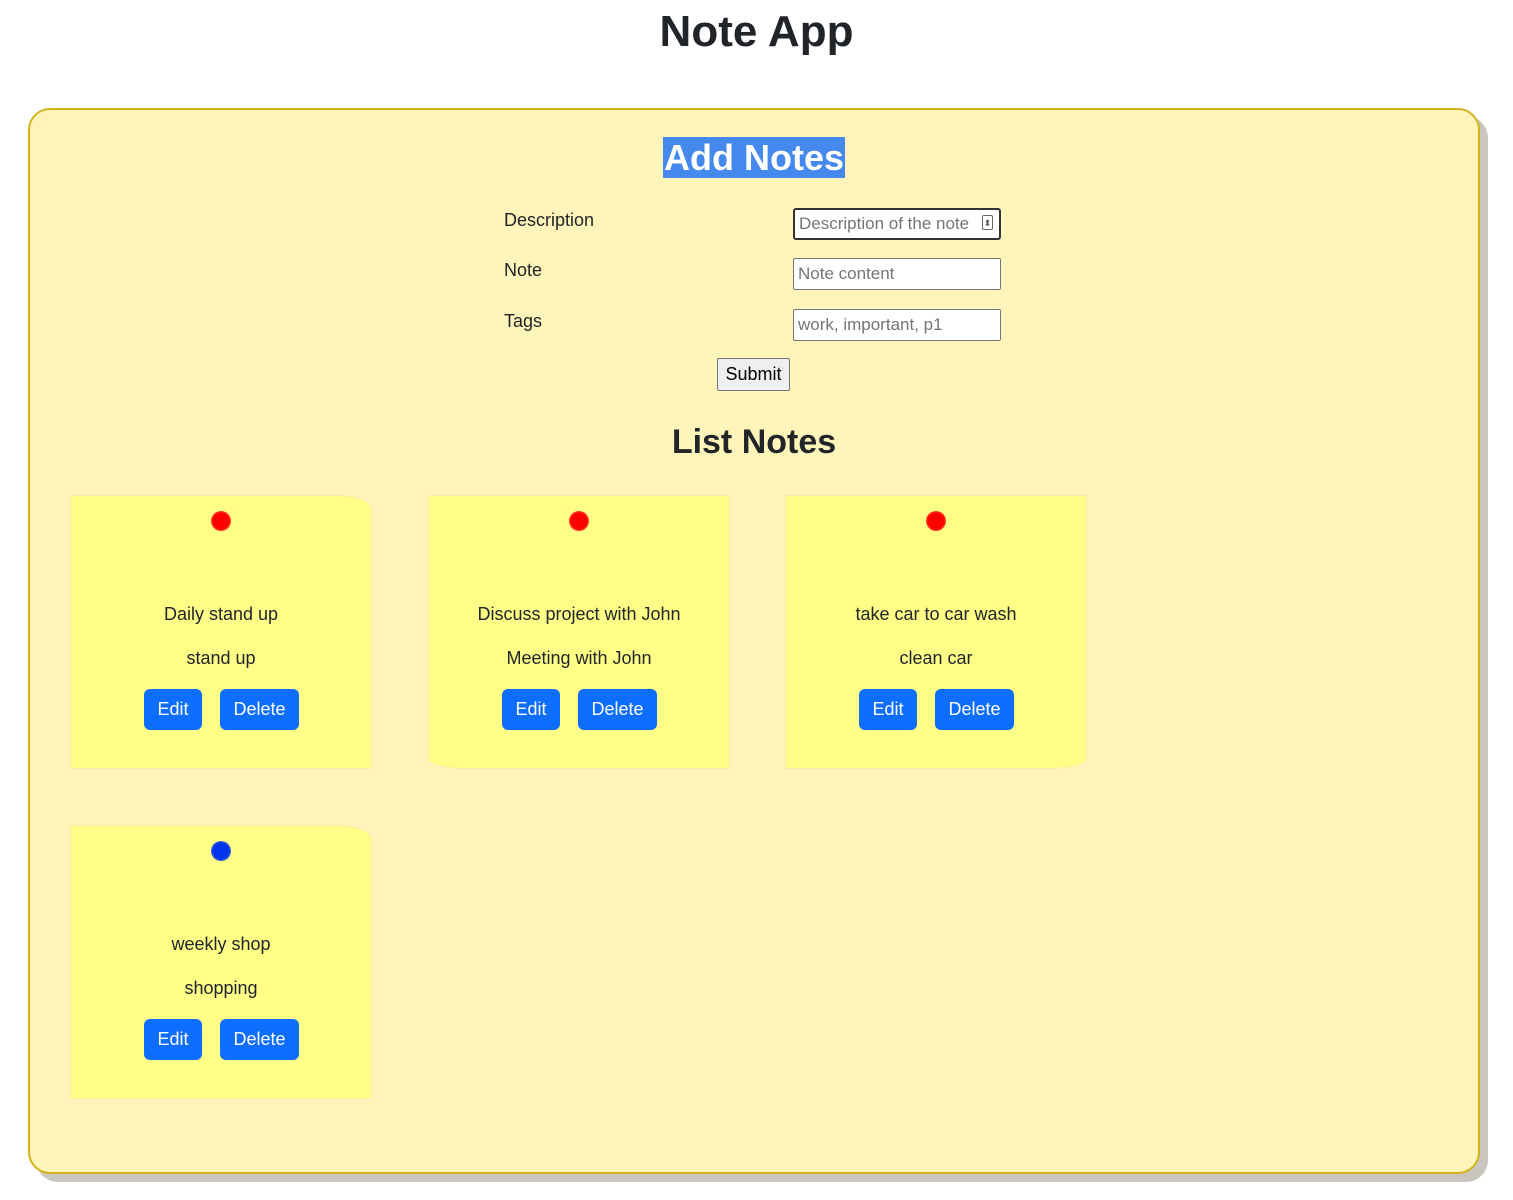 The height and width of the screenshot is (1200, 1513). What do you see at coordinates (897, 325) in the screenshot?
I see `tags-input` at bounding box center [897, 325].